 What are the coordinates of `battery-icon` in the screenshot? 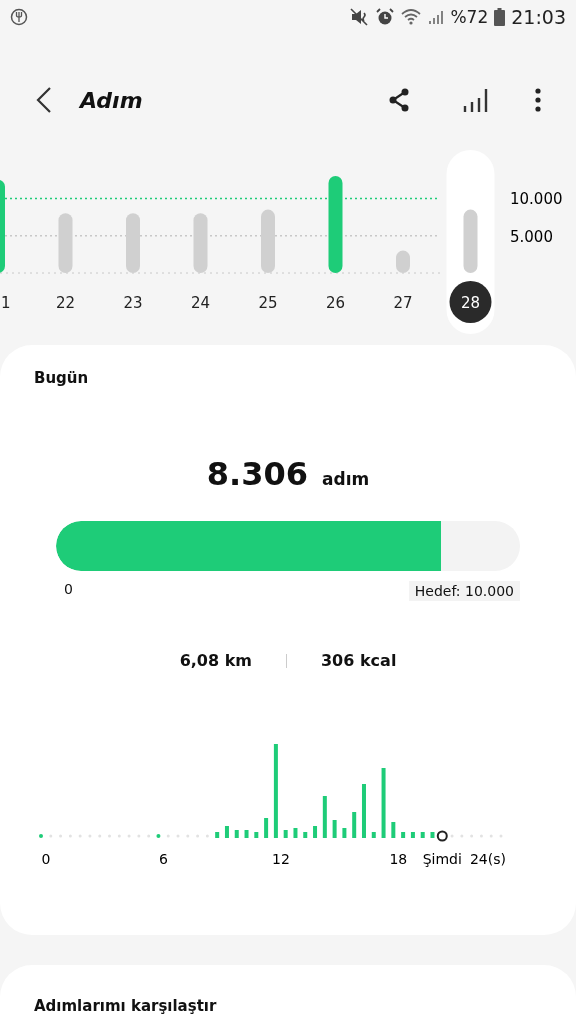 It's located at (500, 17).